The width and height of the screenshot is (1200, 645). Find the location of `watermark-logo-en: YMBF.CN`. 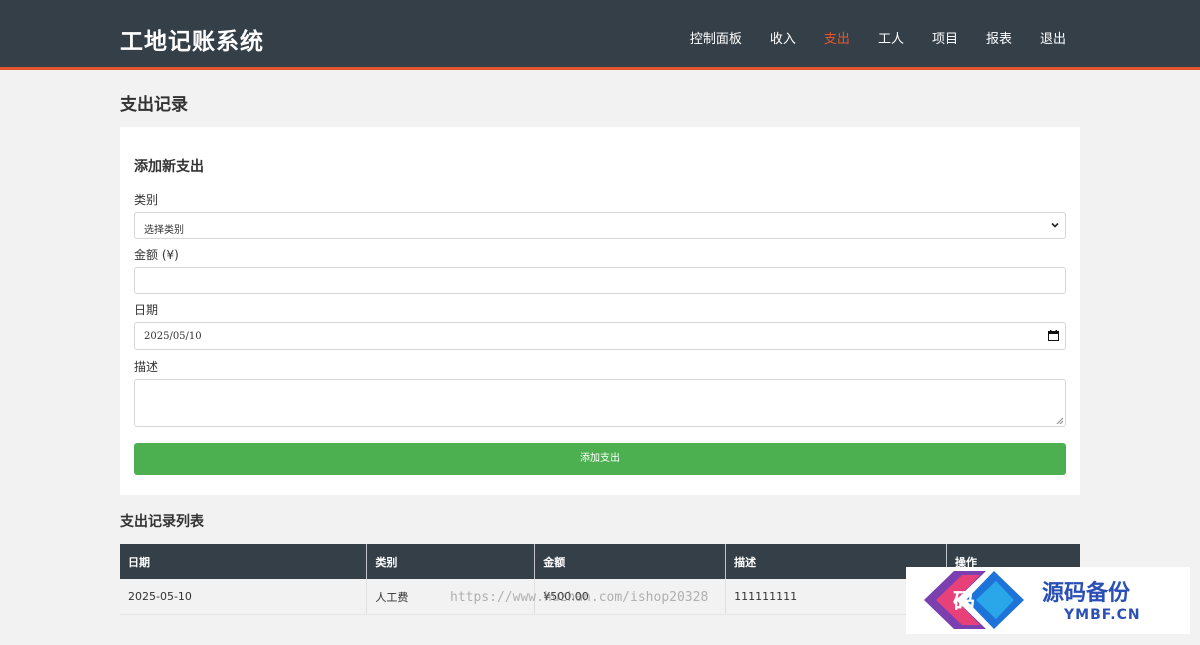

watermark-logo-en: YMBF.CN is located at coordinates (1102, 615).